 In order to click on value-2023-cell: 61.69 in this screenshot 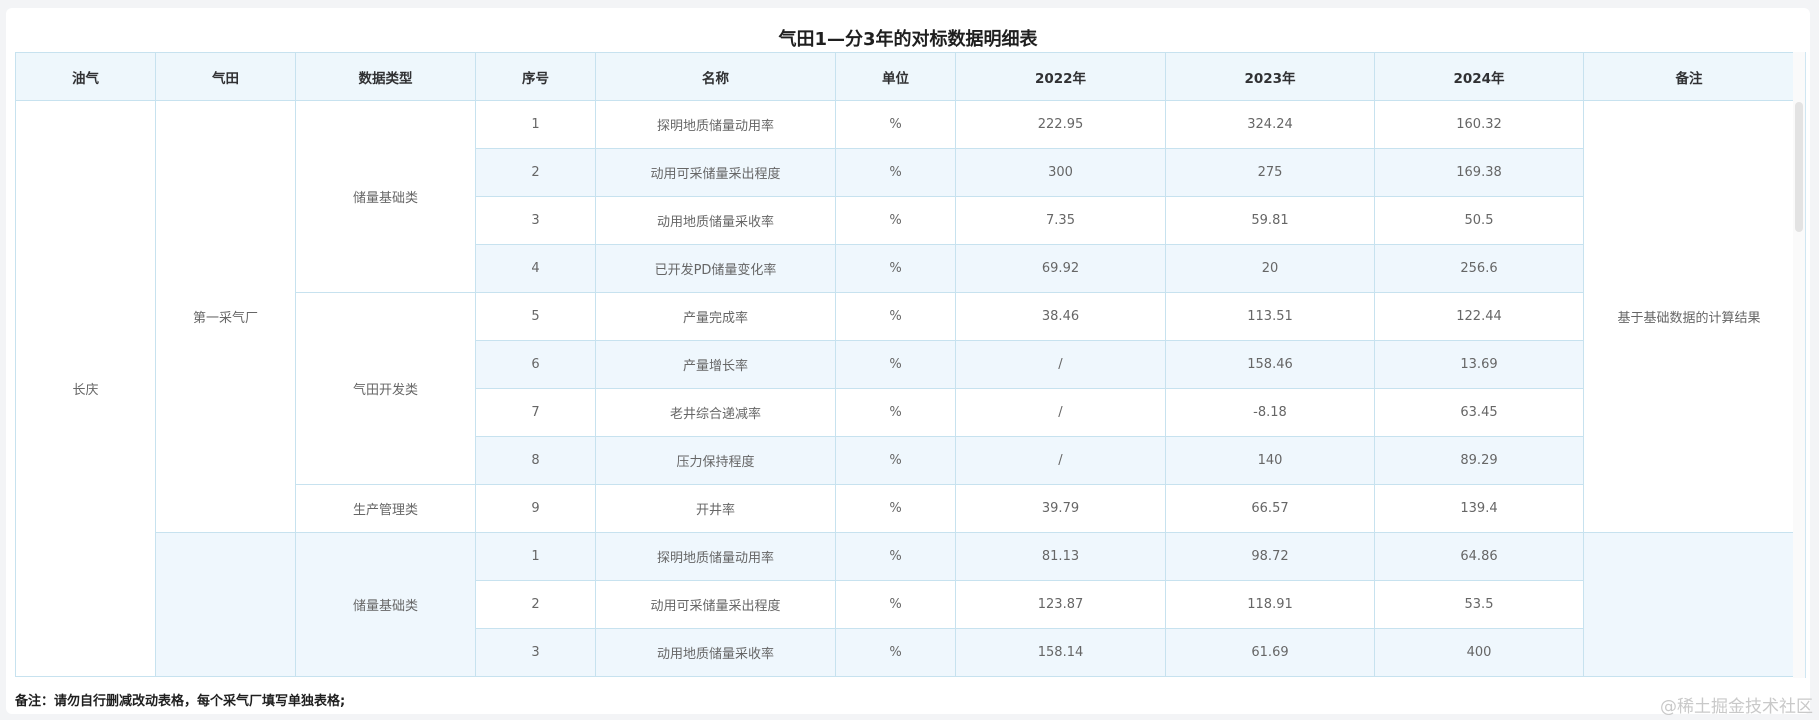, I will do `click(1270, 652)`.